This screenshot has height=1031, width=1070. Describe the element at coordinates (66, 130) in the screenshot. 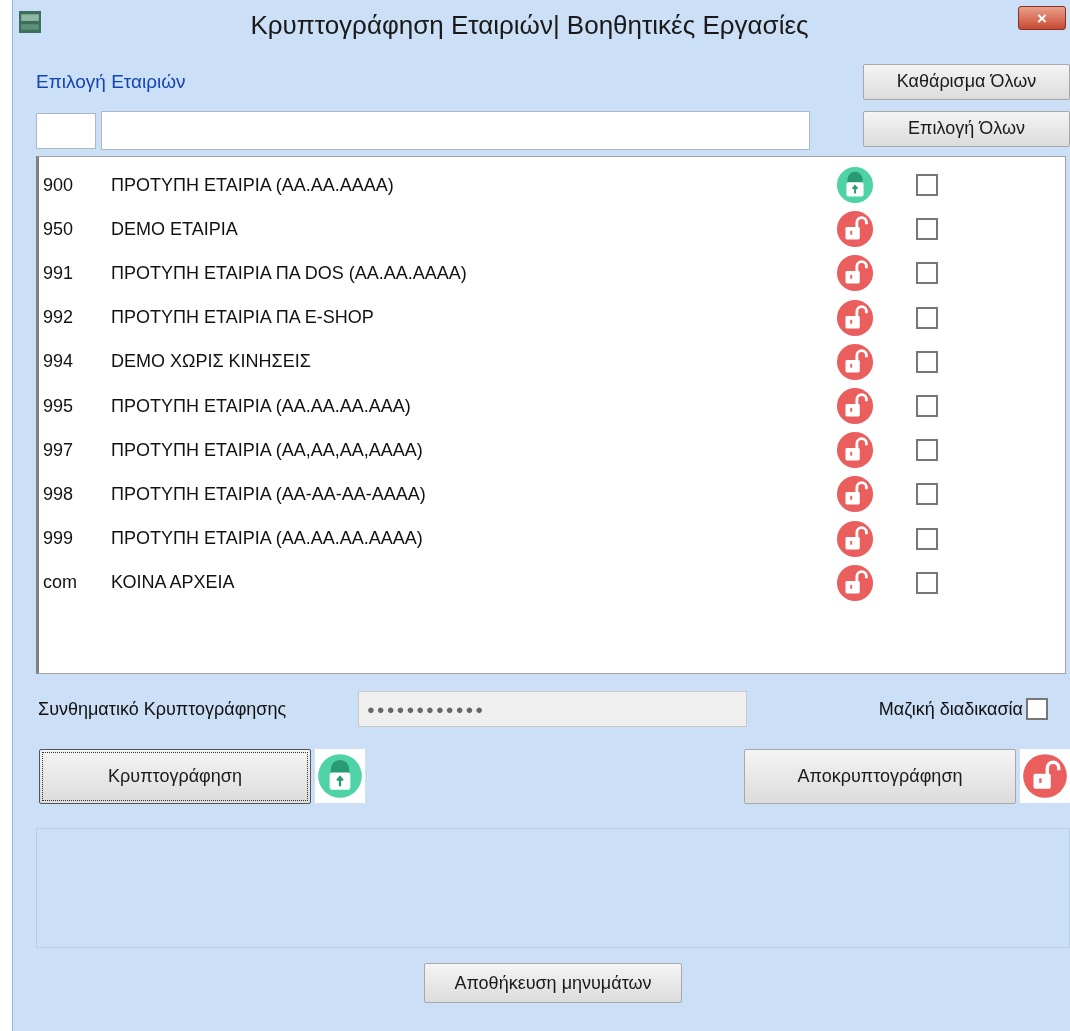

I see `code-field` at that location.